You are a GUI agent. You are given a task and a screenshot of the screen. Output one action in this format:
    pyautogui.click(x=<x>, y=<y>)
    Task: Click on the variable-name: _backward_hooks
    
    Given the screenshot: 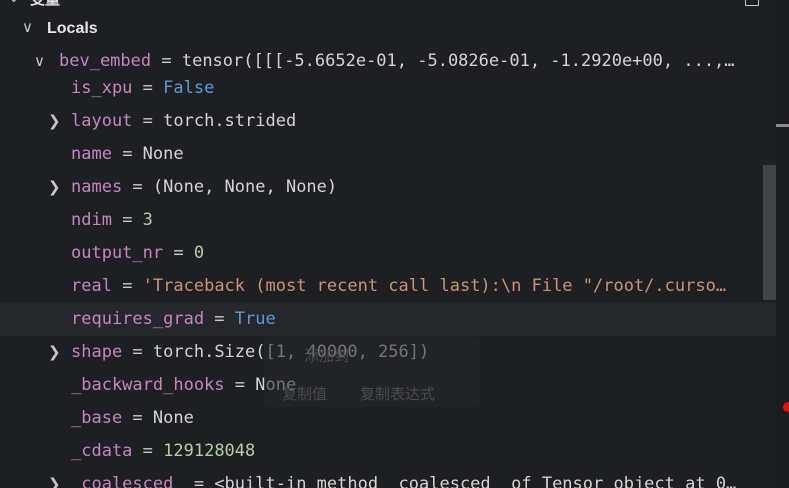 What is the action you would take?
    pyautogui.click(x=148, y=385)
    